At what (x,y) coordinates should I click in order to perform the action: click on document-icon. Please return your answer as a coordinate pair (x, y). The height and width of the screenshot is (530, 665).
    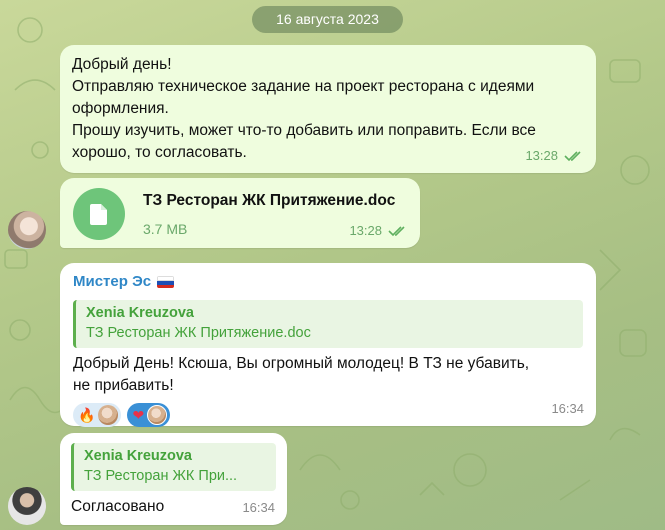
    Looking at the image, I should click on (99, 214).